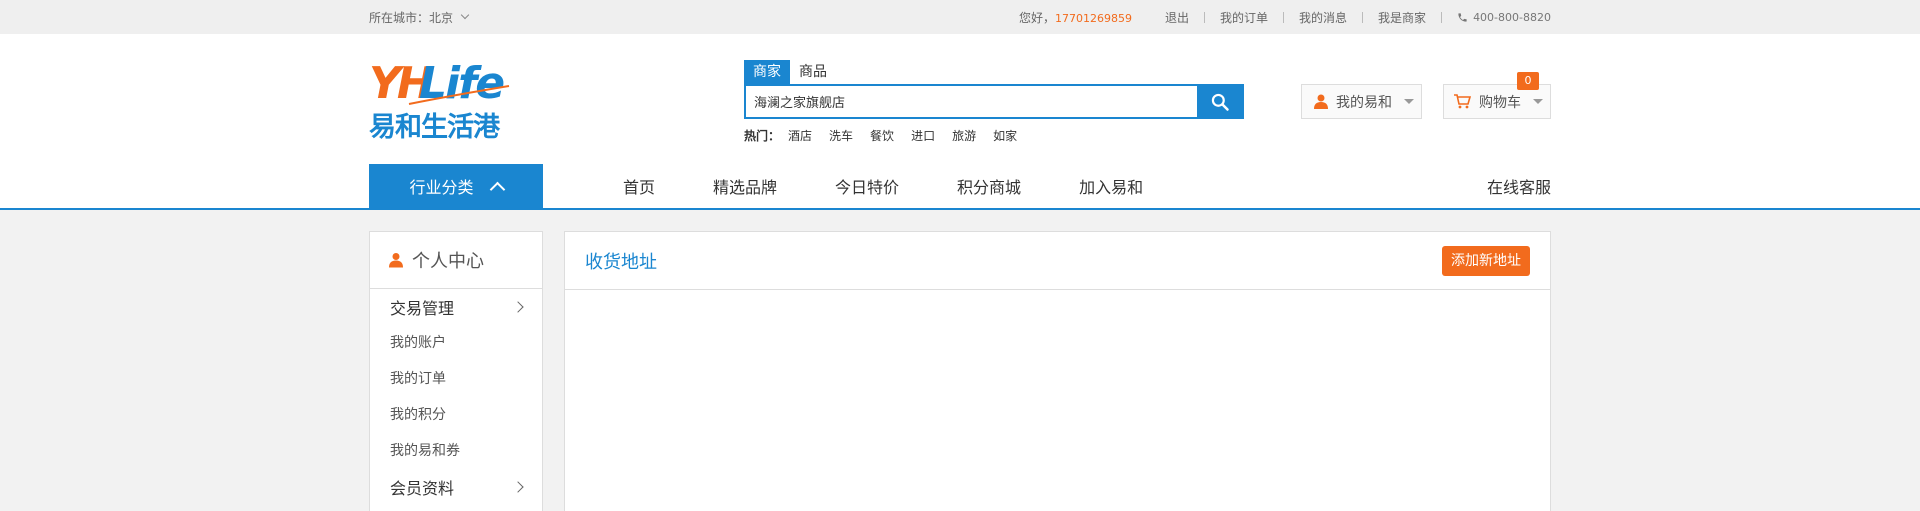 Image resolution: width=1920 pixels, height=511 pixels. I want to click on cart-icon, so click(1462, 101).